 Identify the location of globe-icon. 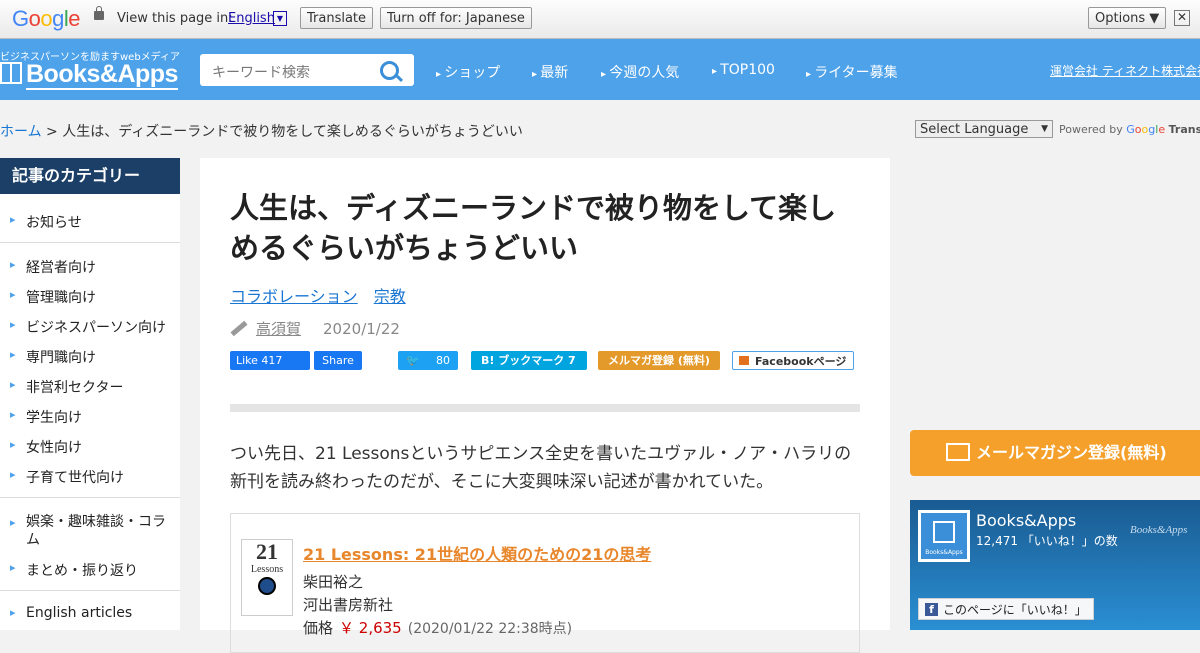
(267, 586).